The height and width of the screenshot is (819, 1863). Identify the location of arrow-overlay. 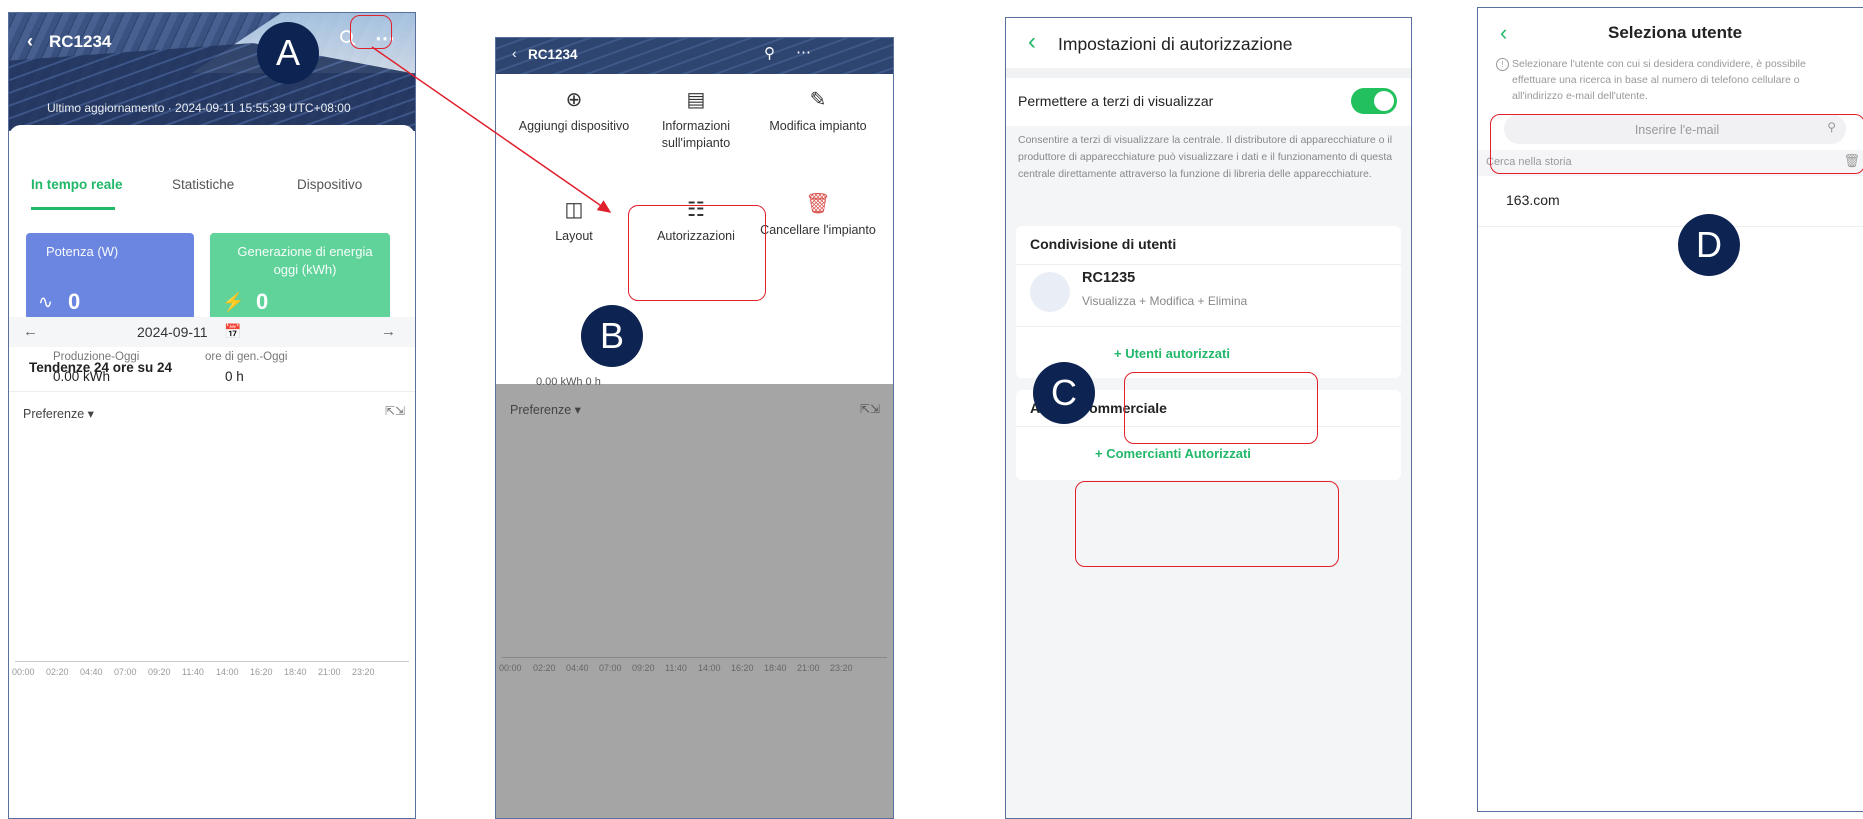
(491, 129).